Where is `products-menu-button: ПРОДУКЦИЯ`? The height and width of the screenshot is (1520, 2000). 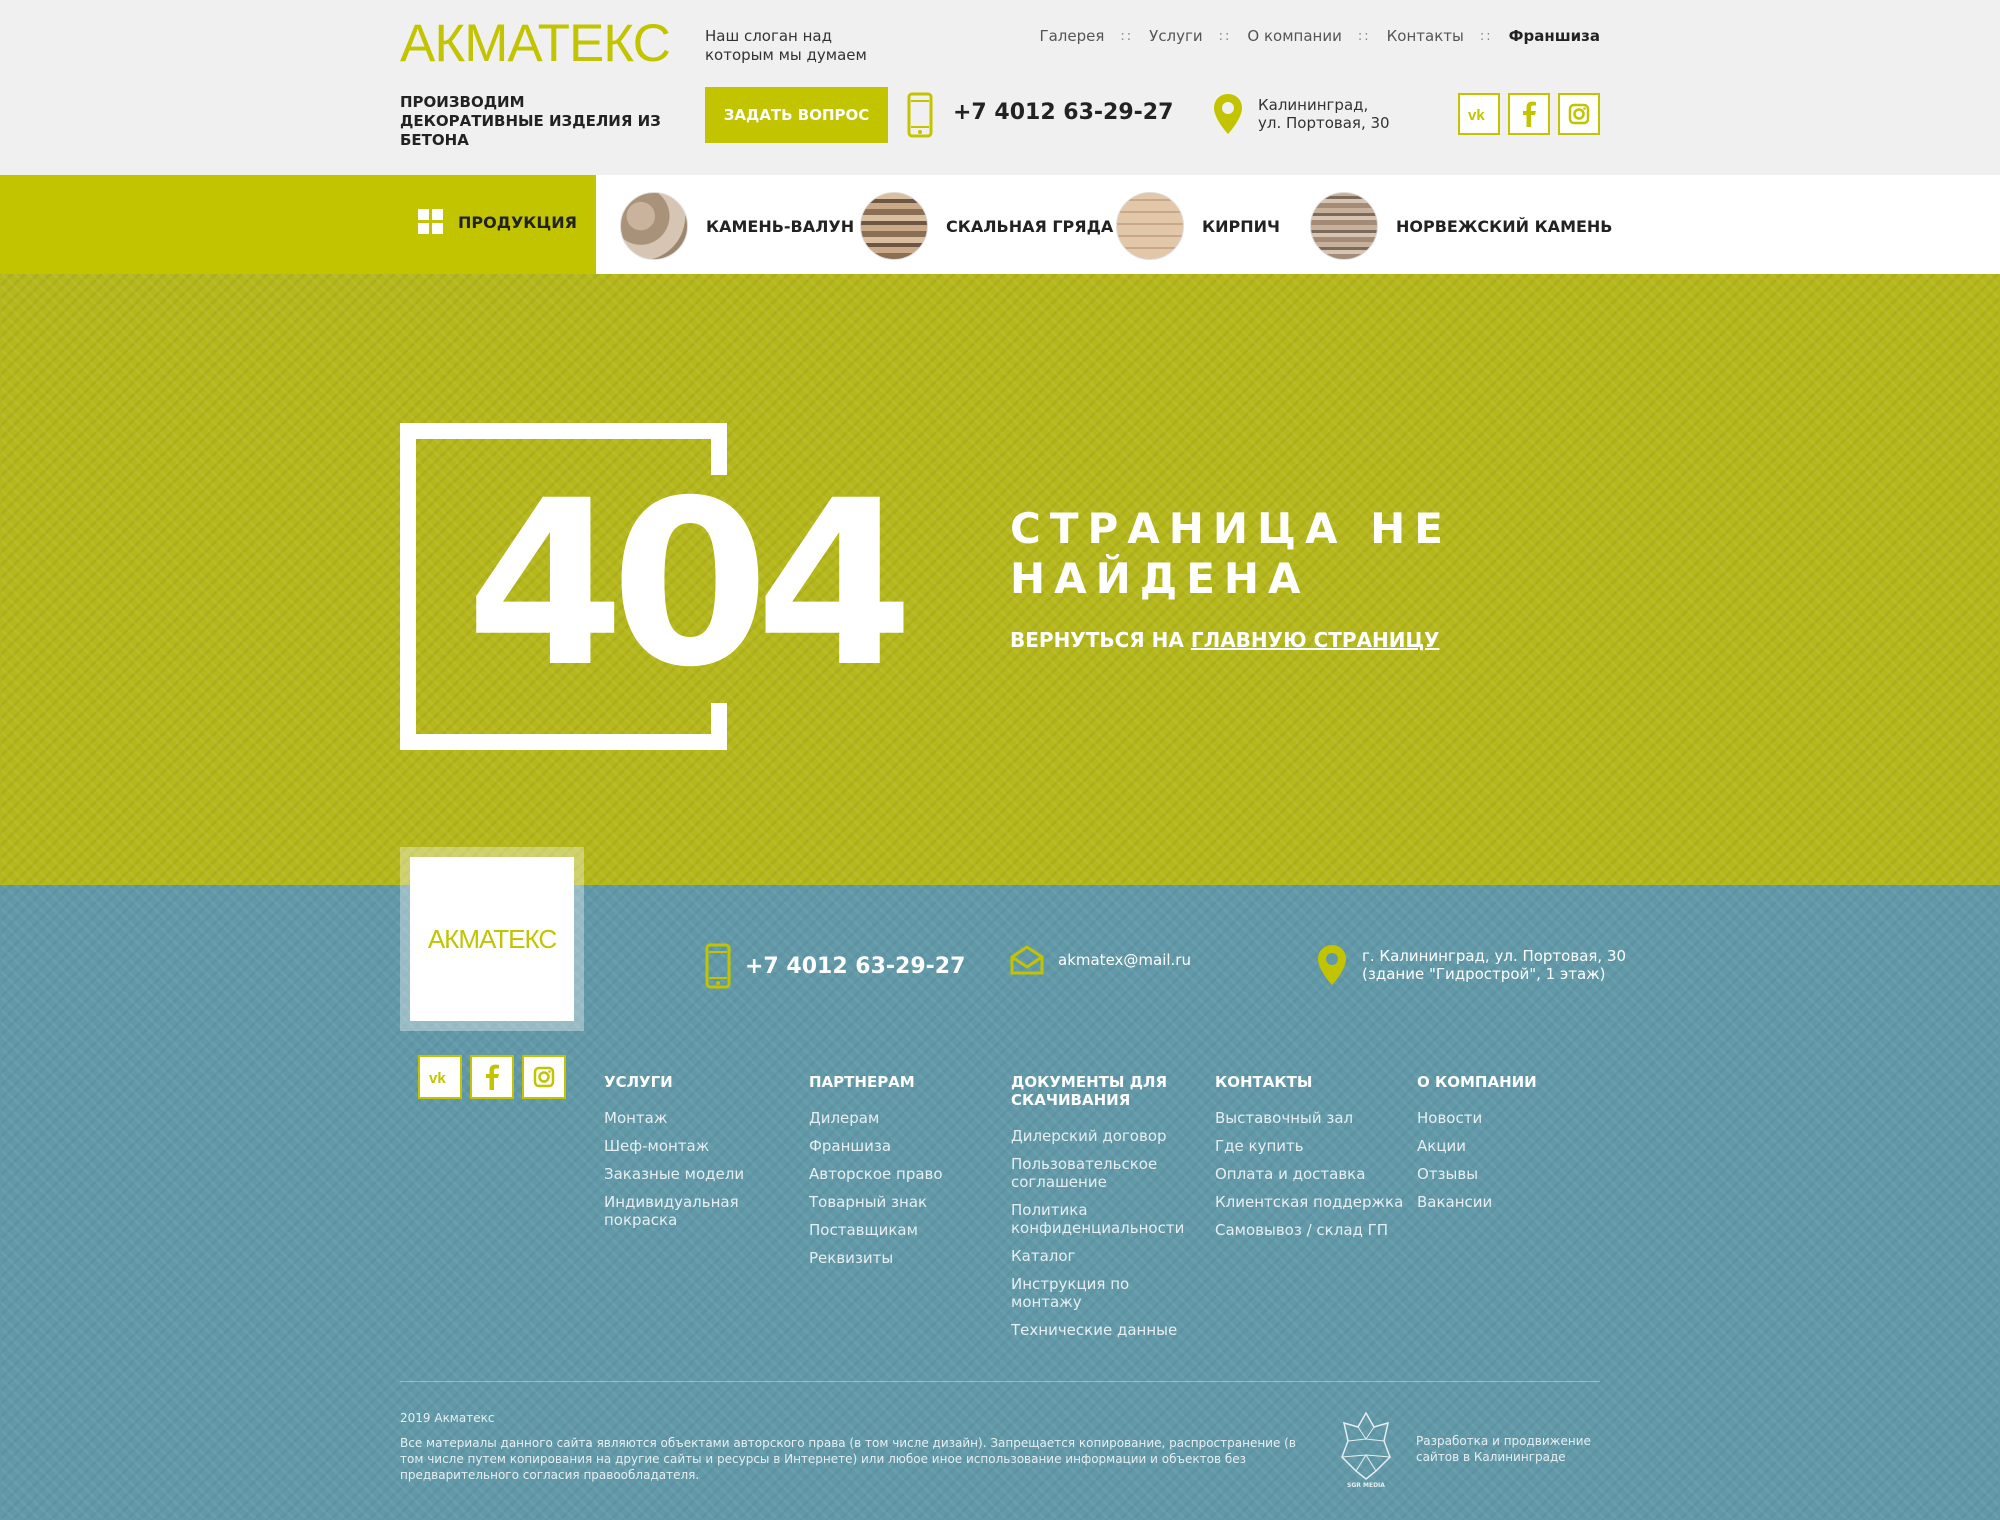
products-menu-button: ПРОДУКЦИЯ is located at coordinates (497, 222).